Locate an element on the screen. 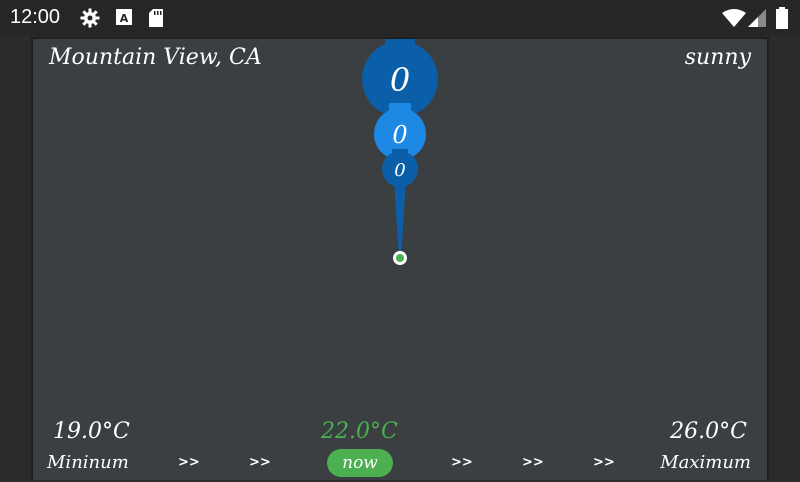  sd-card-icon is located at coordinates (156, 18).